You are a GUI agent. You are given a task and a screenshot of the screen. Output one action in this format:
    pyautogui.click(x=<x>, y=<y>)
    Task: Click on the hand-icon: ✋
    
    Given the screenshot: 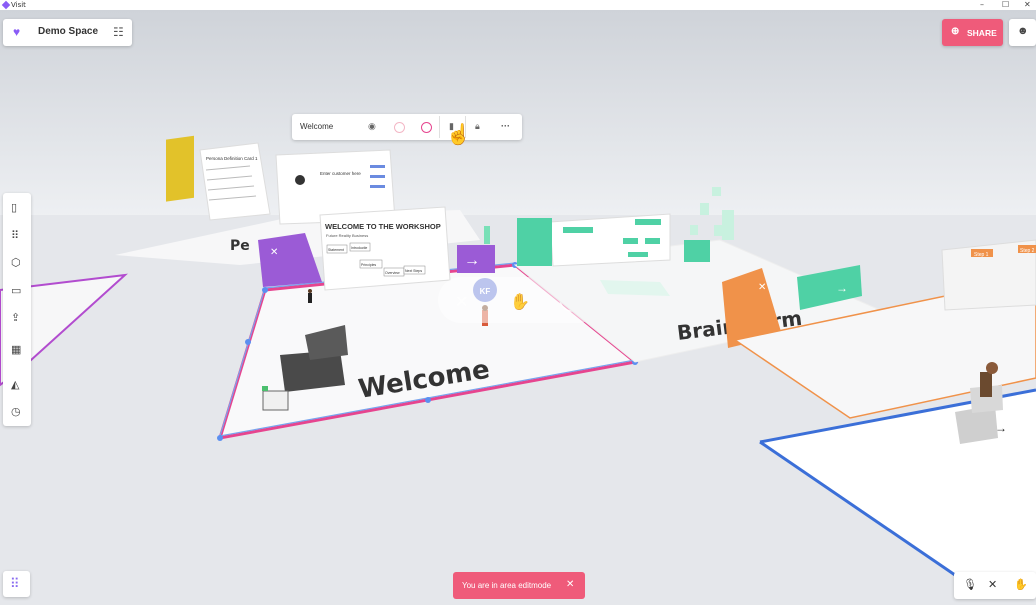 What is the action you would take?
    pyautogui.click(x=520, y=301)
    